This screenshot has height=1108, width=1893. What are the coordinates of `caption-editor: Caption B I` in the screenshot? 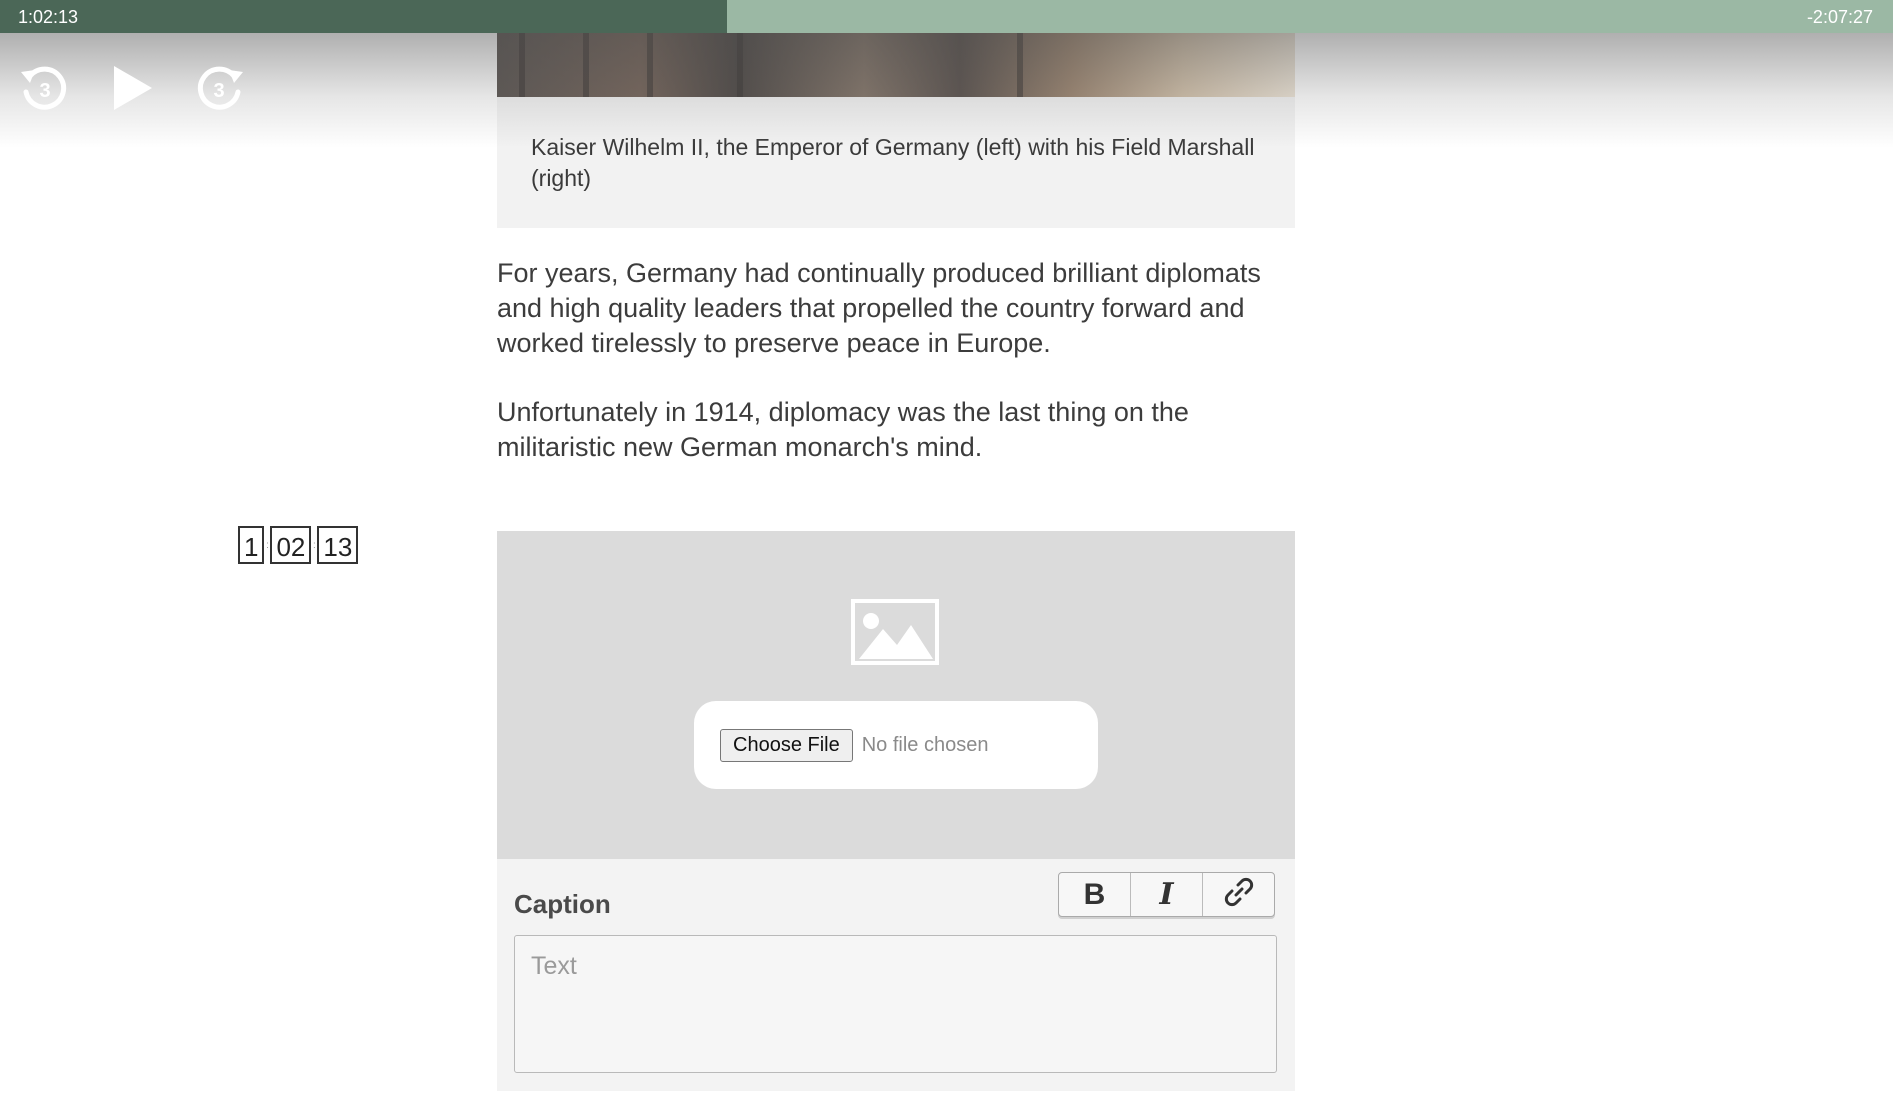 It's located at (896, 975).